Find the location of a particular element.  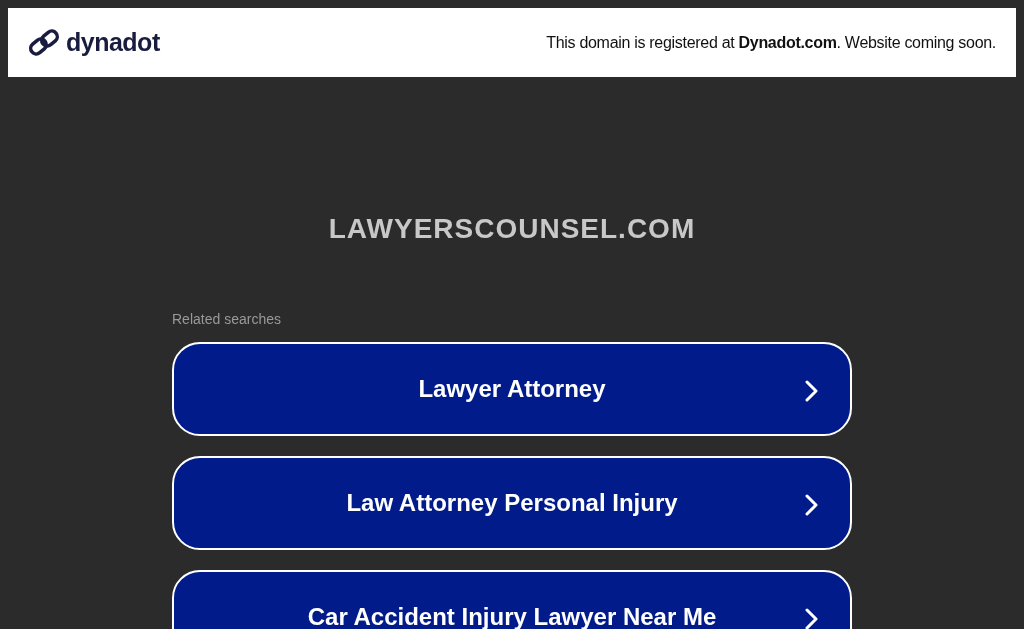

search-link: Law Attorney Personal Injury is located at coordinates (512, 503).